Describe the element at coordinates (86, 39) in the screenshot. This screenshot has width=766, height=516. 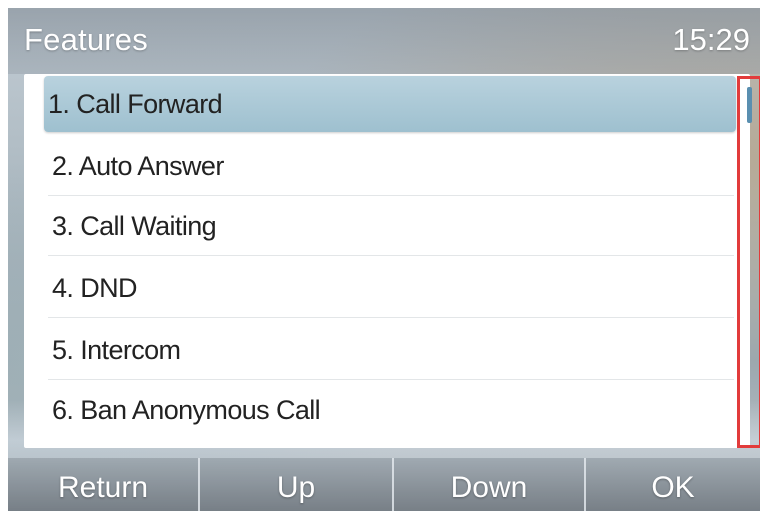
I see `page-title: Features` at that location.